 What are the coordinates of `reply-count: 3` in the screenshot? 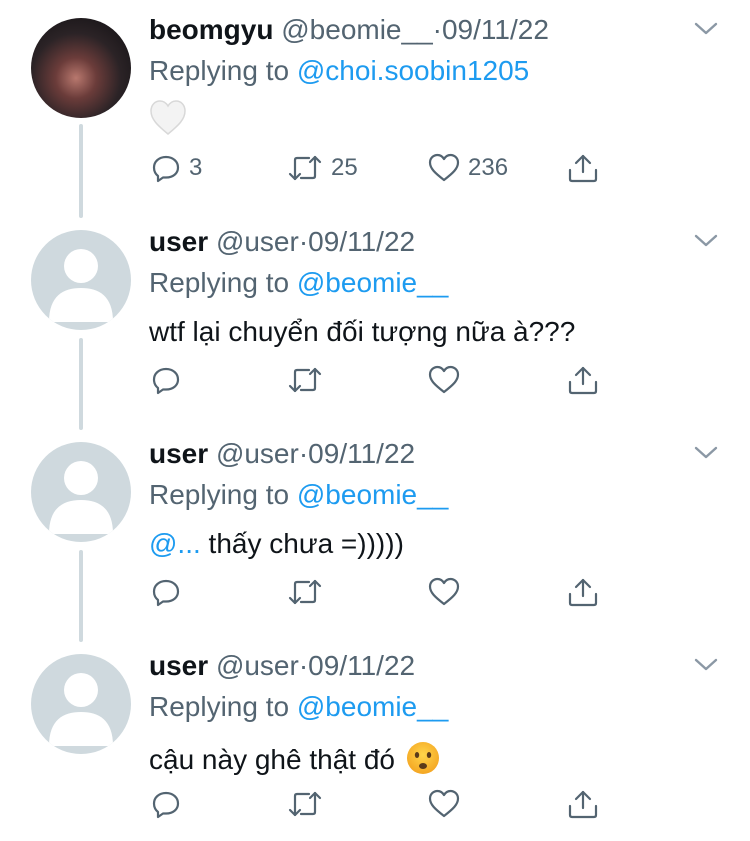 It's located at (196, 167).